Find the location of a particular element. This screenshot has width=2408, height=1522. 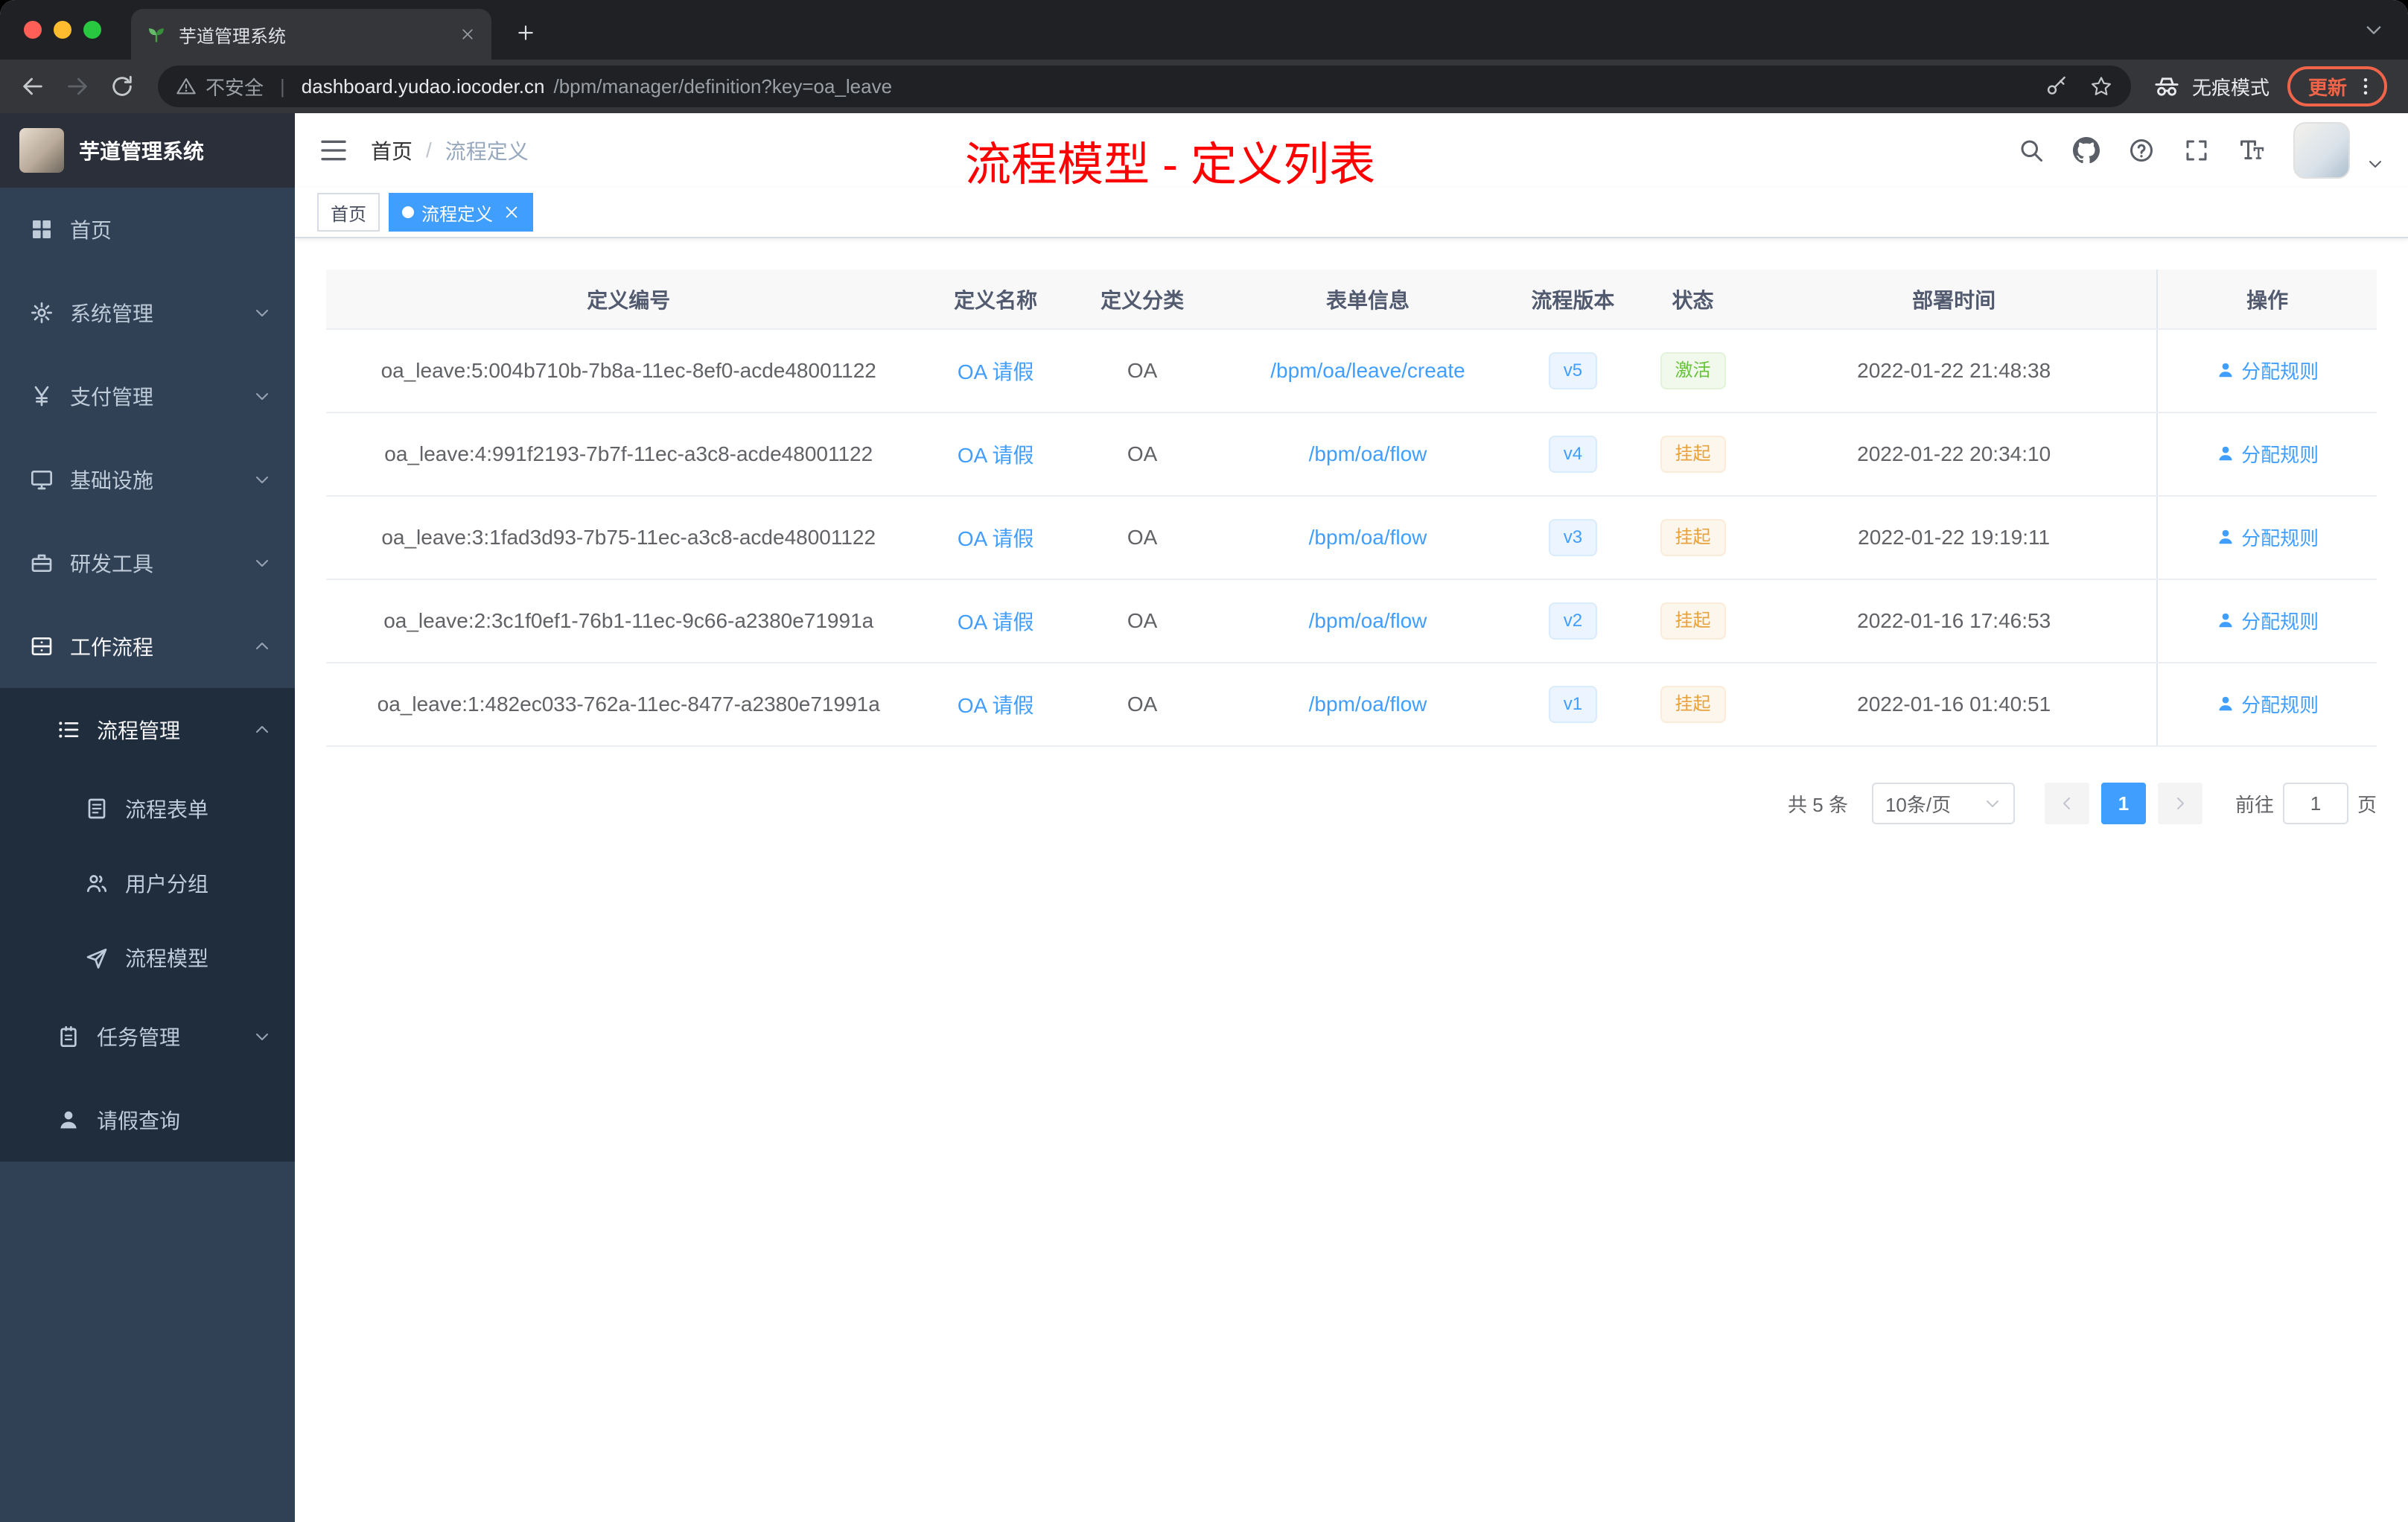

window-minimize-button is located at coordinates (62, 30).